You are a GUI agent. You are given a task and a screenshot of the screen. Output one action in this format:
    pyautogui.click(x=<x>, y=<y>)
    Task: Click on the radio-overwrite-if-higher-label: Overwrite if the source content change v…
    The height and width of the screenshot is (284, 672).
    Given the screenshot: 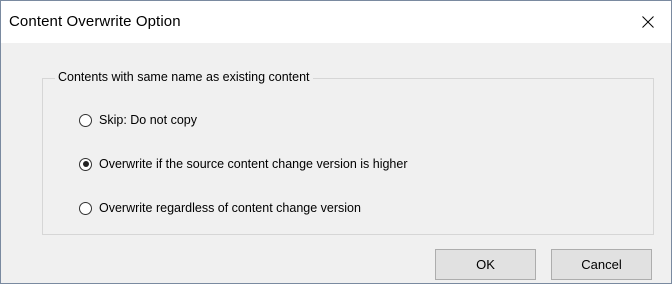 What is the action you would take?
    pyautogui.click(x=253, y=164)
    